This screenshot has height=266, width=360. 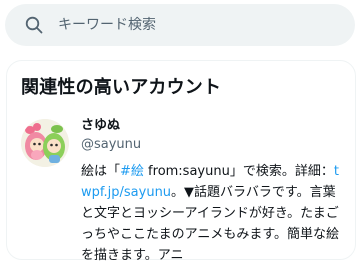 What do you see at coordinates (216, 145) in the screenshot?
I see `account-handle: @sayunu` at bounding box center [216, 145].